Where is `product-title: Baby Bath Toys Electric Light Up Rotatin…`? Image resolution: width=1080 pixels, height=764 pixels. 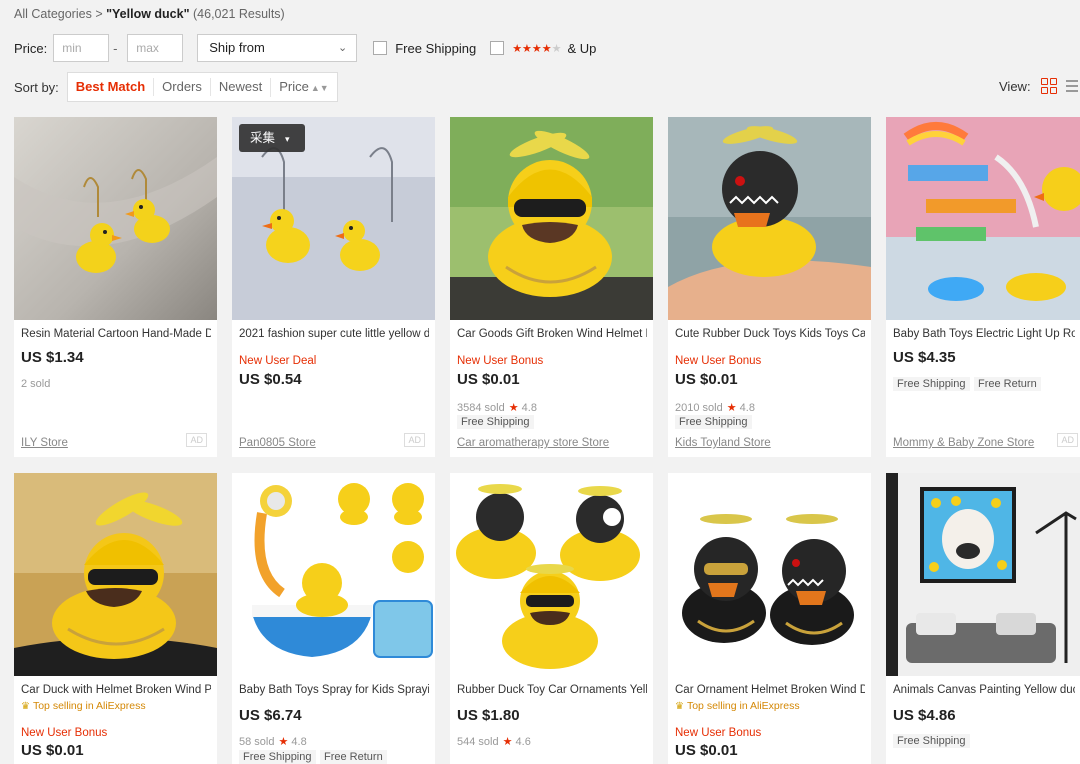
product-title: Baby Bath Toys Electric Light Up Rotatin… is located at coordinates (984, 334).